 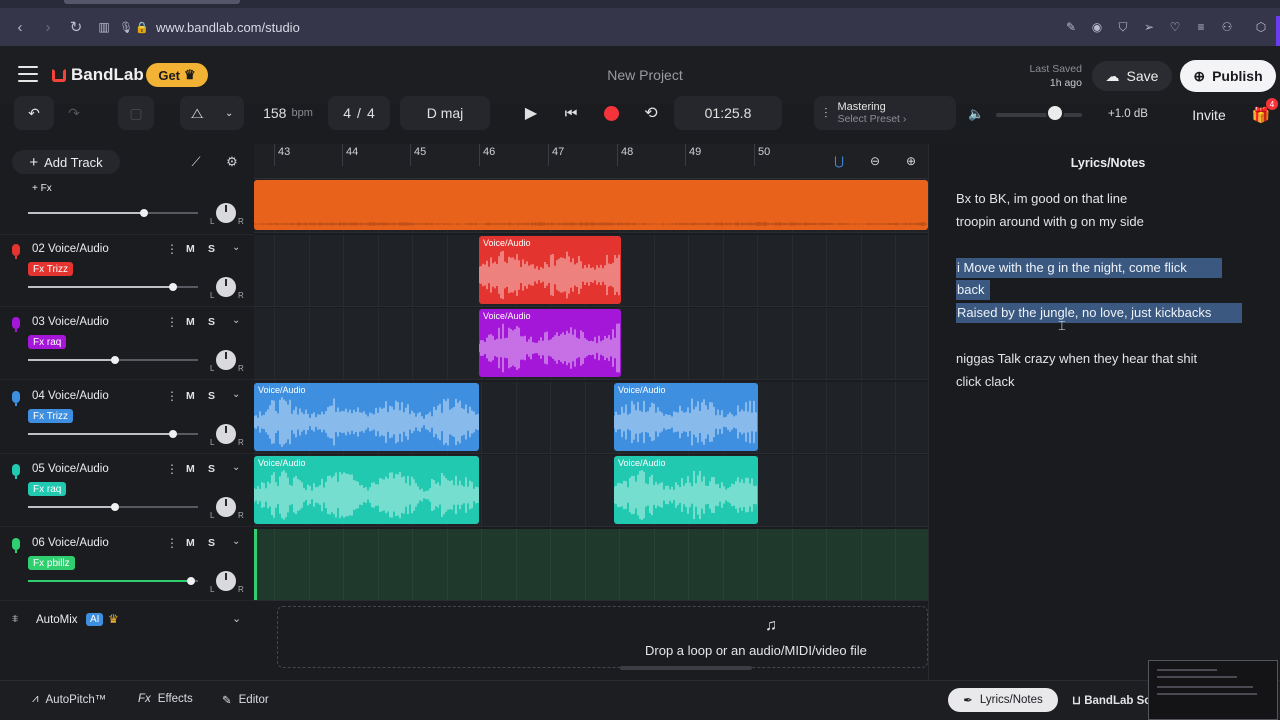 I want to click on save-button: ☁ Save, so click(x=1132, y=76).